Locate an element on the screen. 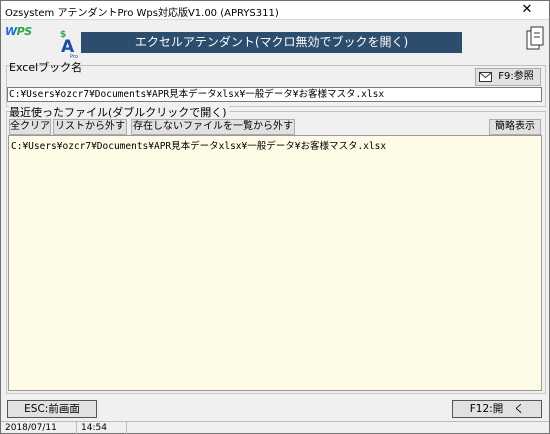 Image resolution: width=550 pixels, height=434 pixels. browse-button-label: F9:参照 is located at coordinates (516, 76).